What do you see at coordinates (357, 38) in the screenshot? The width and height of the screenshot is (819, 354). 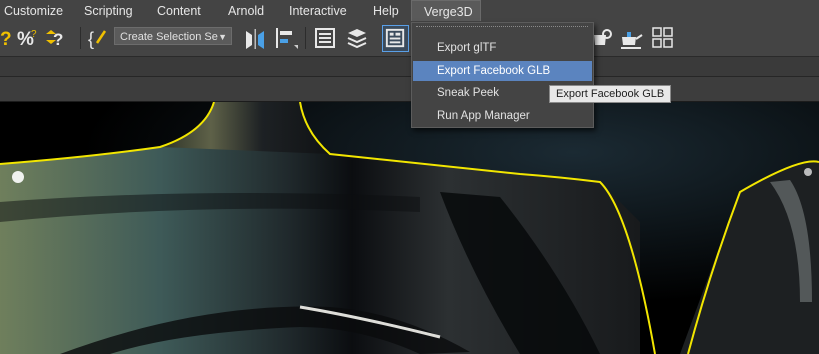 I see `layer-explorer-icon` at bounding box center [357, 38].